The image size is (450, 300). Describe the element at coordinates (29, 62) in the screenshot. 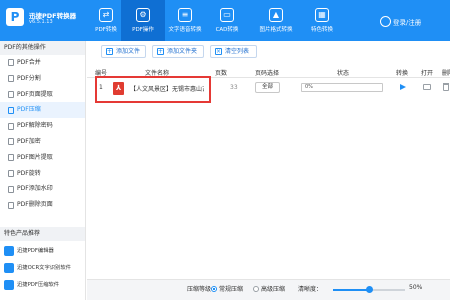

I see `sidebar-item-label: PDF合并` at that location.